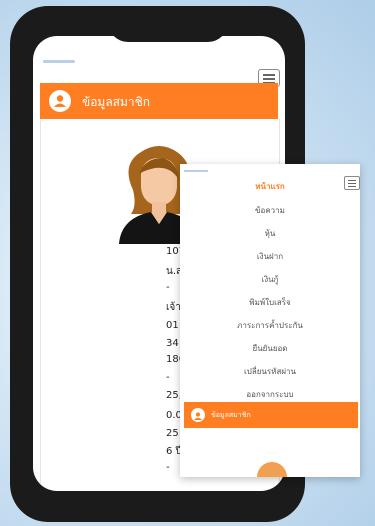 This screenshot has width=375, height=526. I want to click on menu-item-change-password: เปลี่ยนรหัสผ่าน, so click(270, 371).